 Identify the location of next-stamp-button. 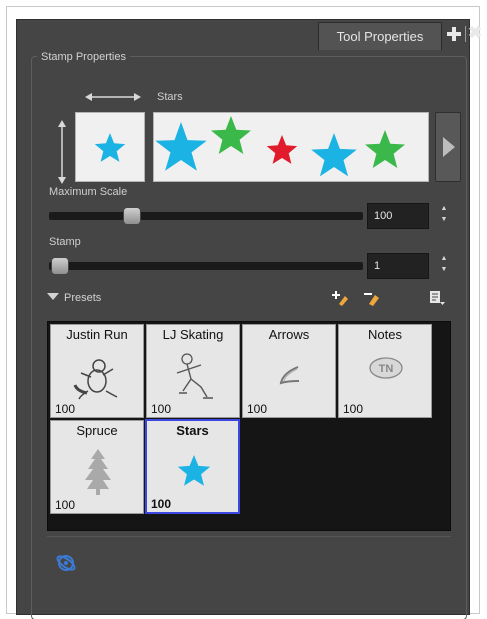
(448, 147).